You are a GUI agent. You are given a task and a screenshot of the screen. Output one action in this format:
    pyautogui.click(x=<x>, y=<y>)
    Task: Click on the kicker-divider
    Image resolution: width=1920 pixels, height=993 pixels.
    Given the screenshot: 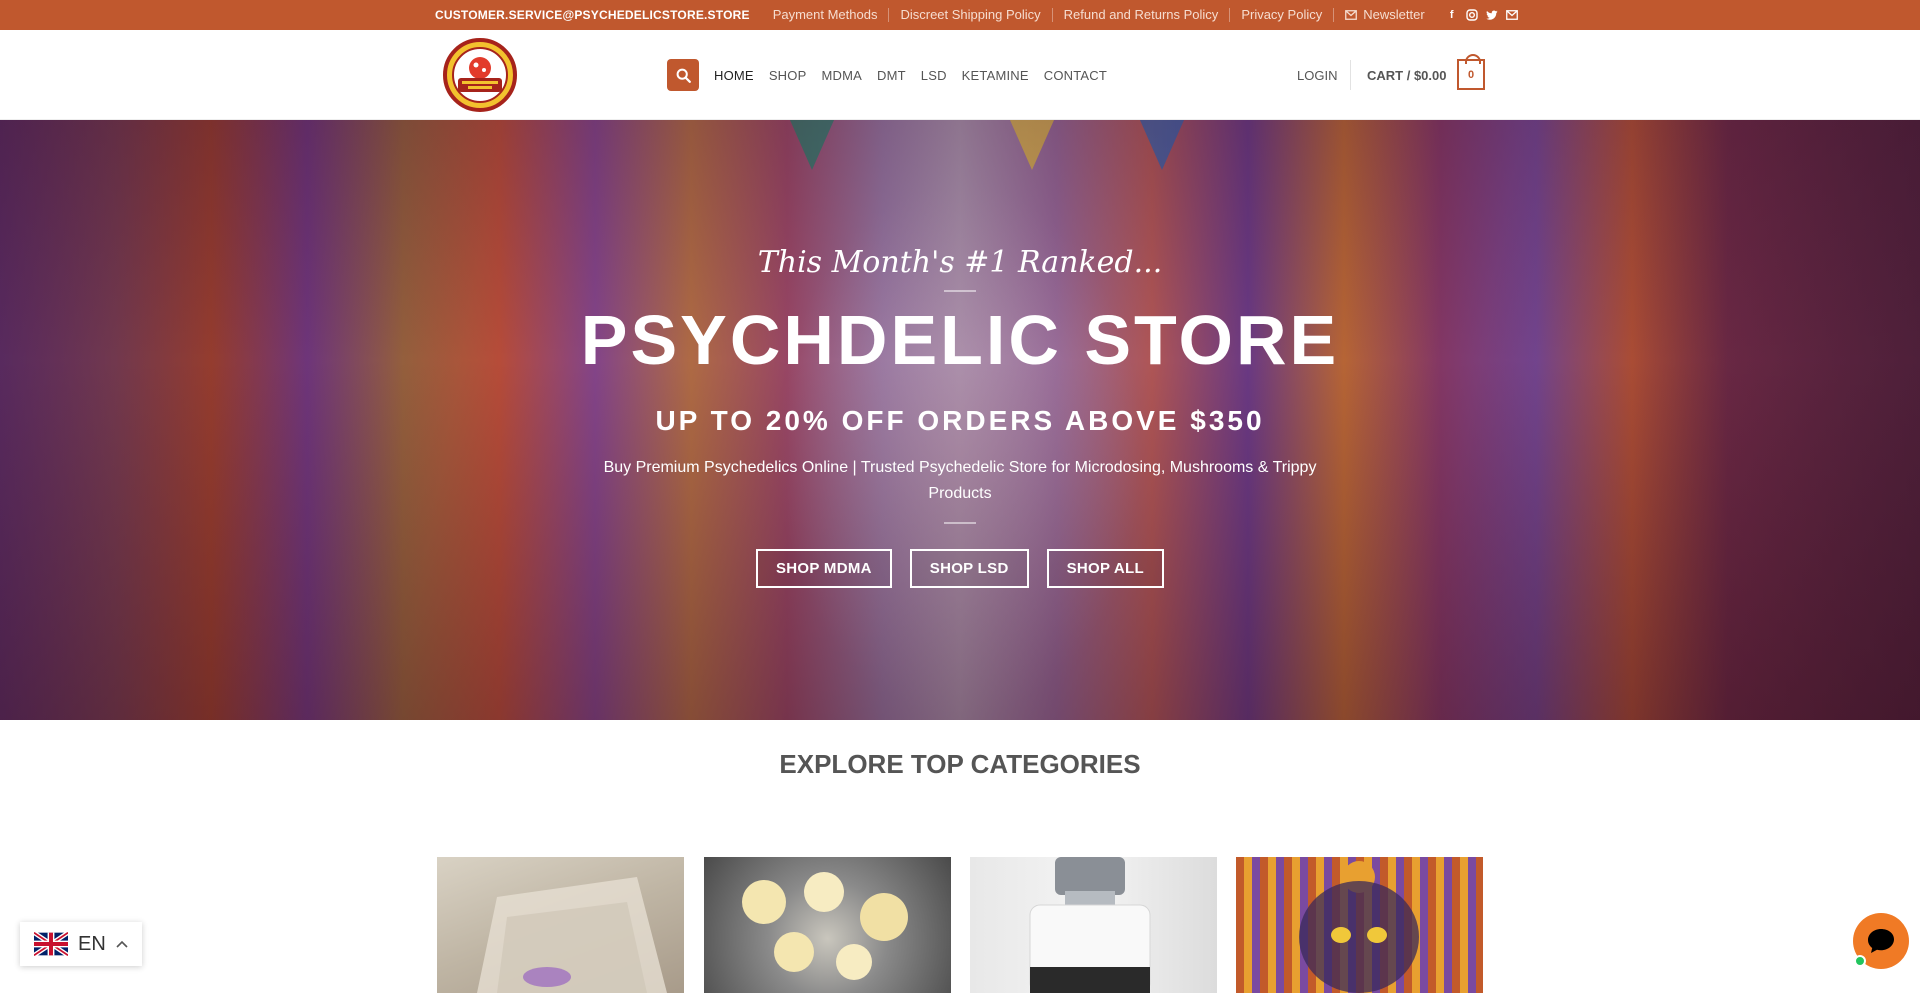 What is the action you would take?
    pyautogui.click(x=960, y=291)
    